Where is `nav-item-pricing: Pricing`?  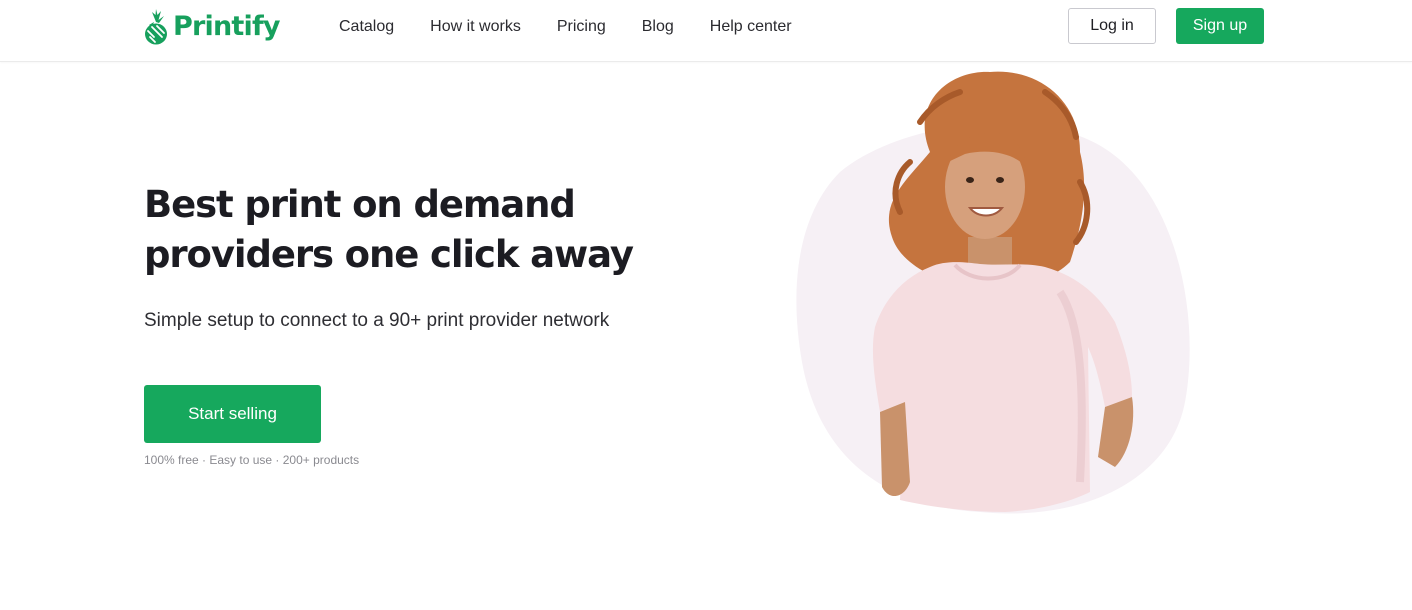 nav-item-pricing: Pricing is located at coordinates (581, 27).